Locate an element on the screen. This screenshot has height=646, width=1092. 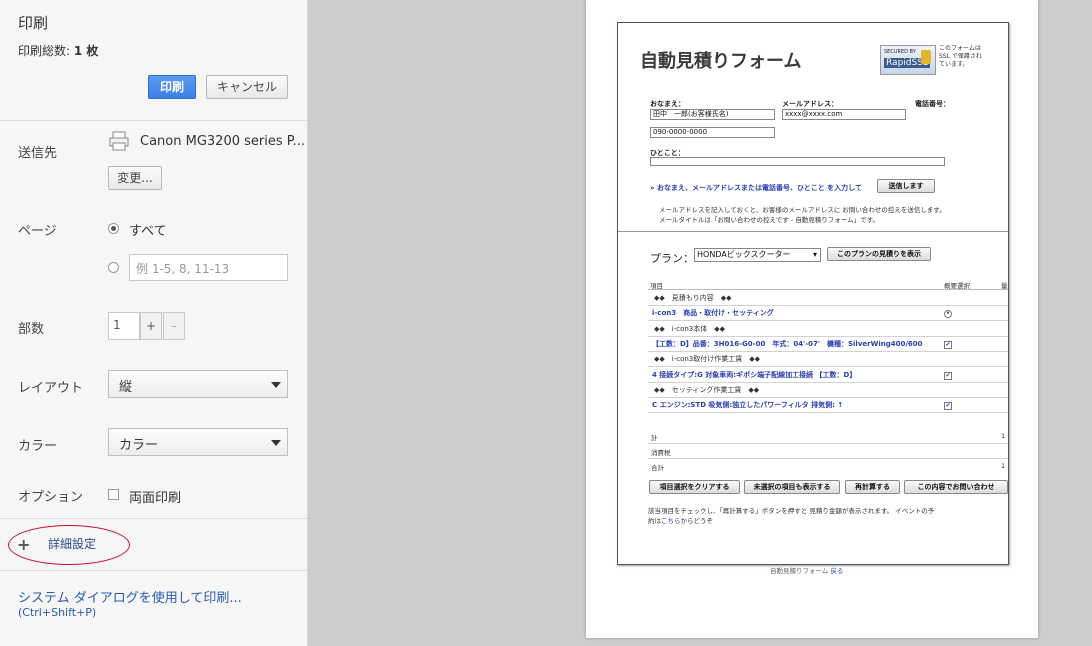
section-divider is located at coordinates (813, 231).